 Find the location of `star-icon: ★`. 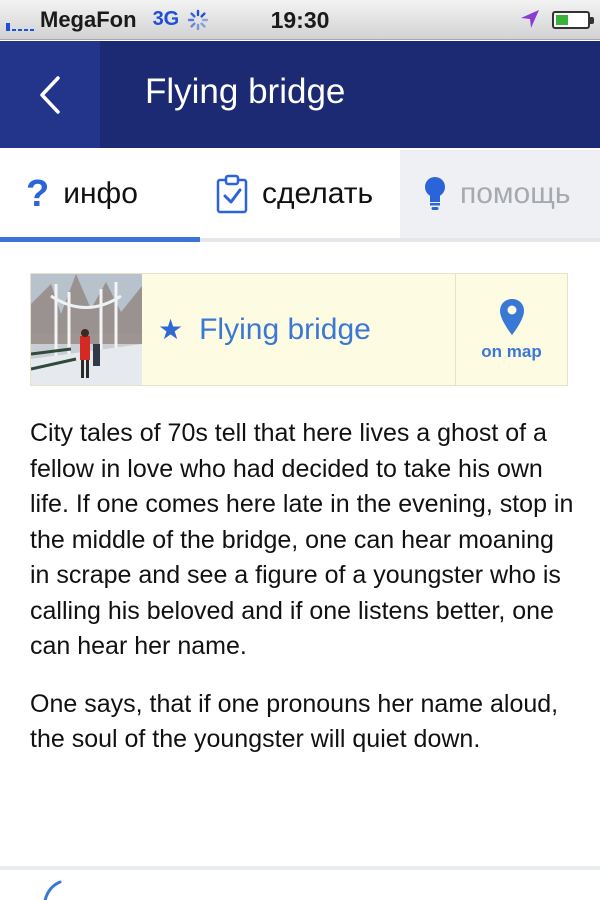

star-icon: ★ is located at coordinates (170, 329).